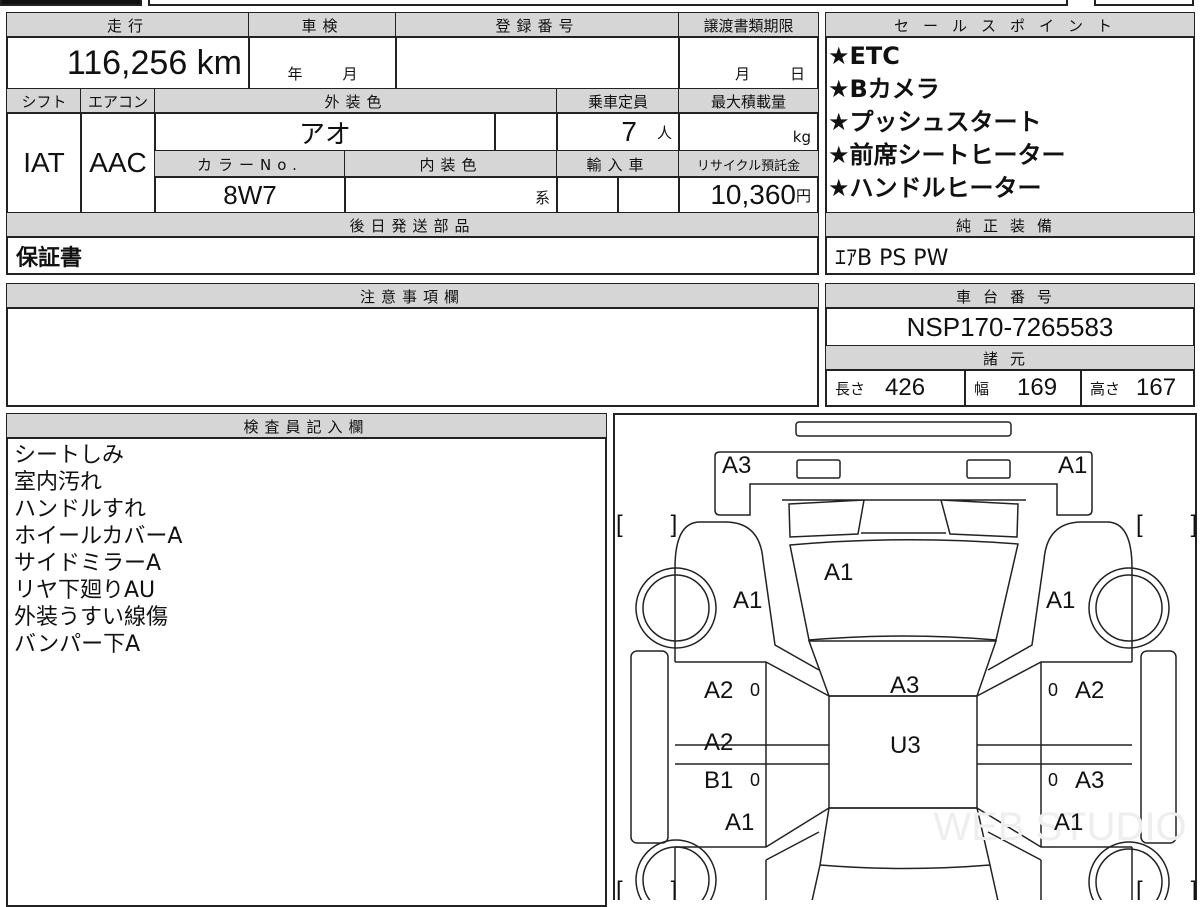 Image resolution: width=1200 pixels, height=907 pixels. What do you see at coordinates (988, 469) in the screenshot?
I see `headlight-right` at bounding box center [988, 469].